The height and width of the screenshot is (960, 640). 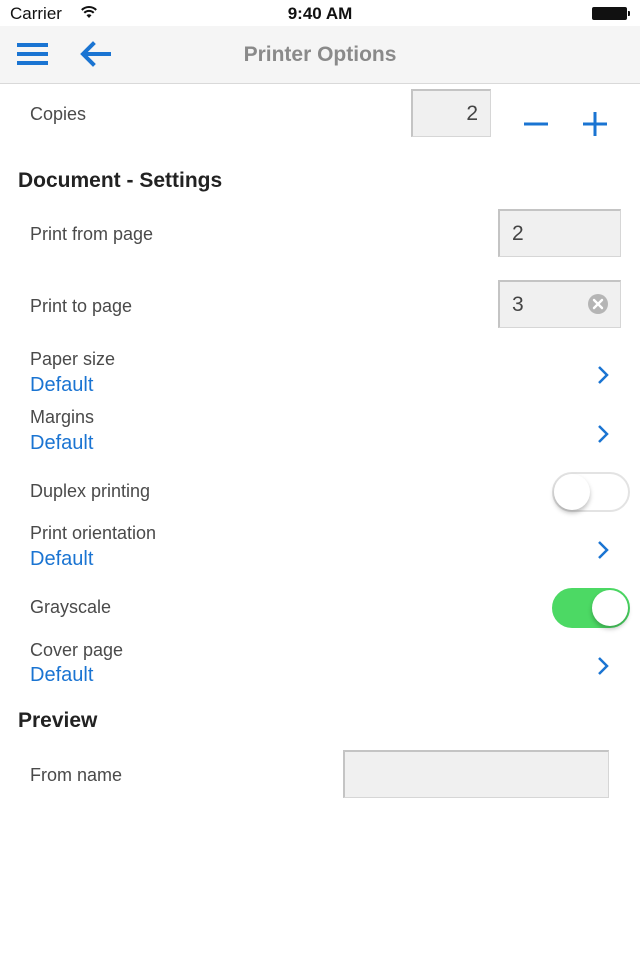 I want to click on copies-input, so click(x=451, y=113).